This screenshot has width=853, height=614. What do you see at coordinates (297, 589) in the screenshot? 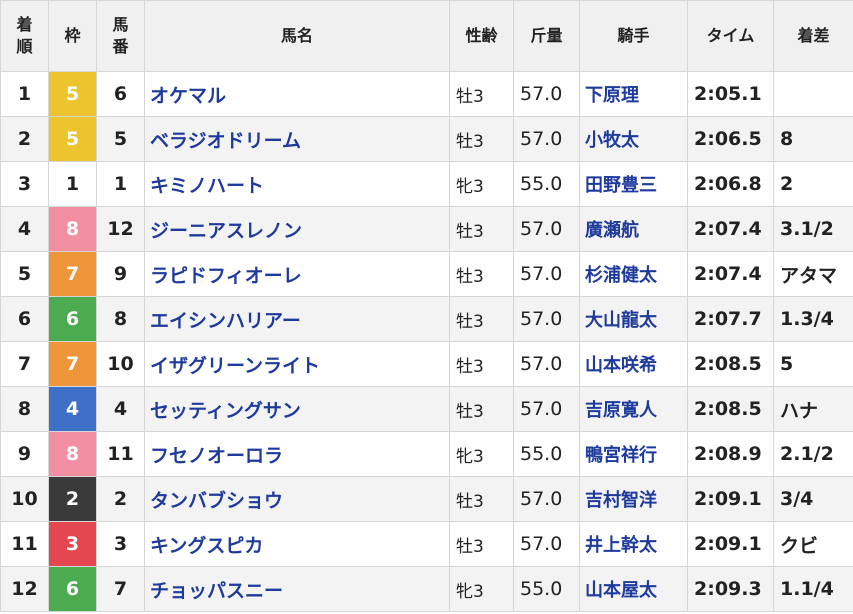
I see `horse-name-link: チョッパスニー` at bounding box center [297, 589].